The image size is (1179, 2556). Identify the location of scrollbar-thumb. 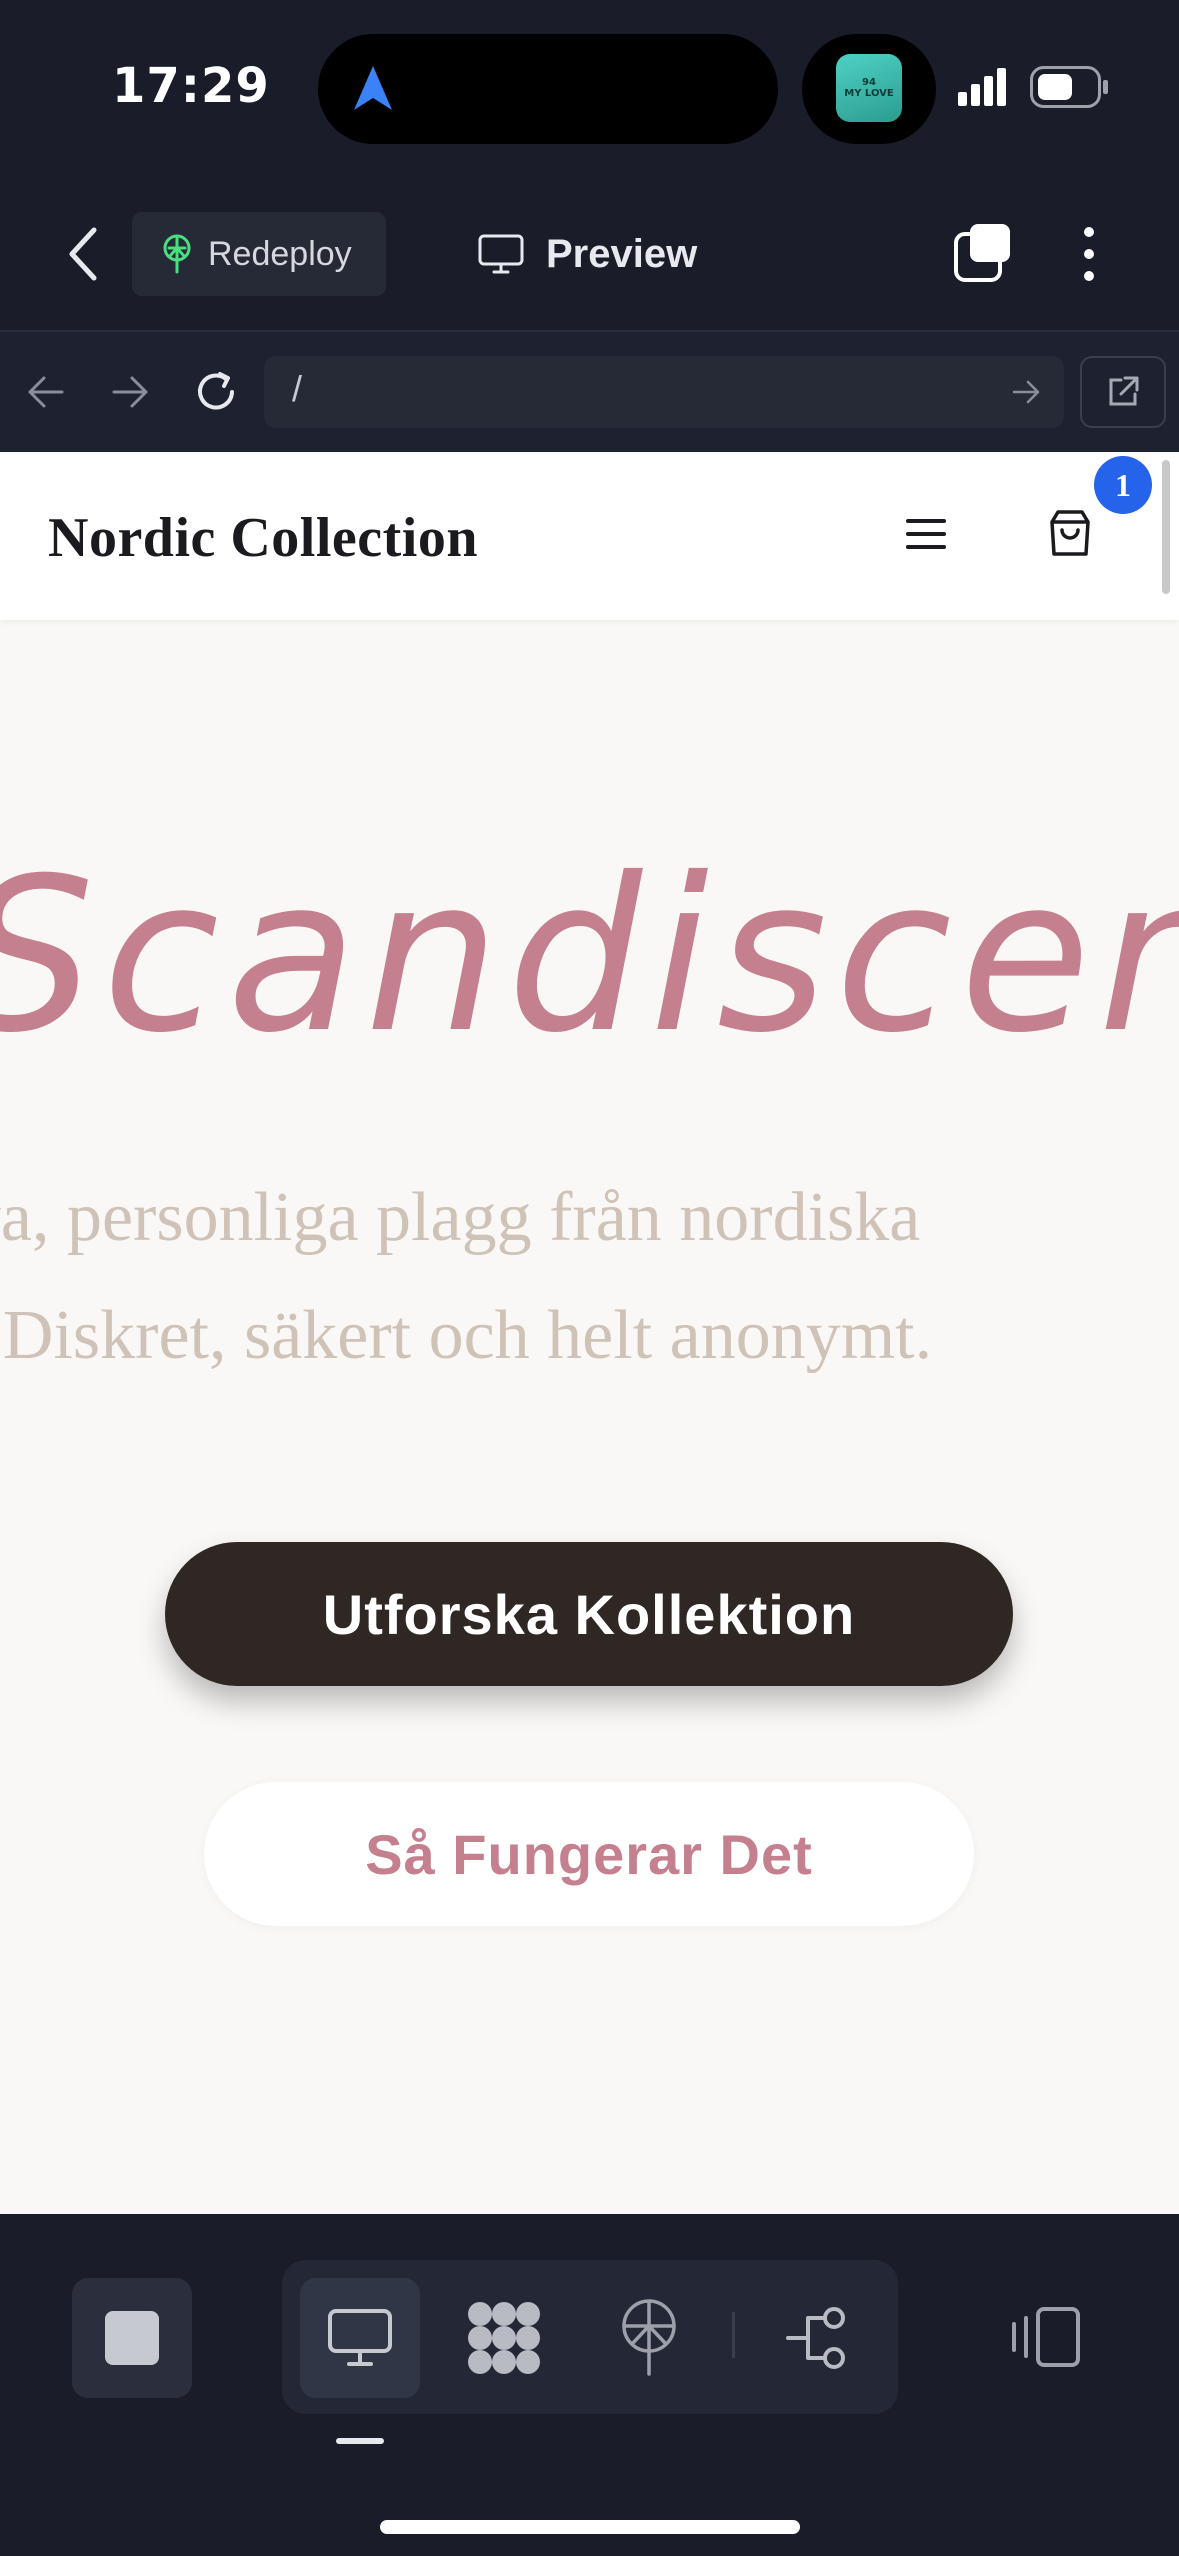
(1166, 527).